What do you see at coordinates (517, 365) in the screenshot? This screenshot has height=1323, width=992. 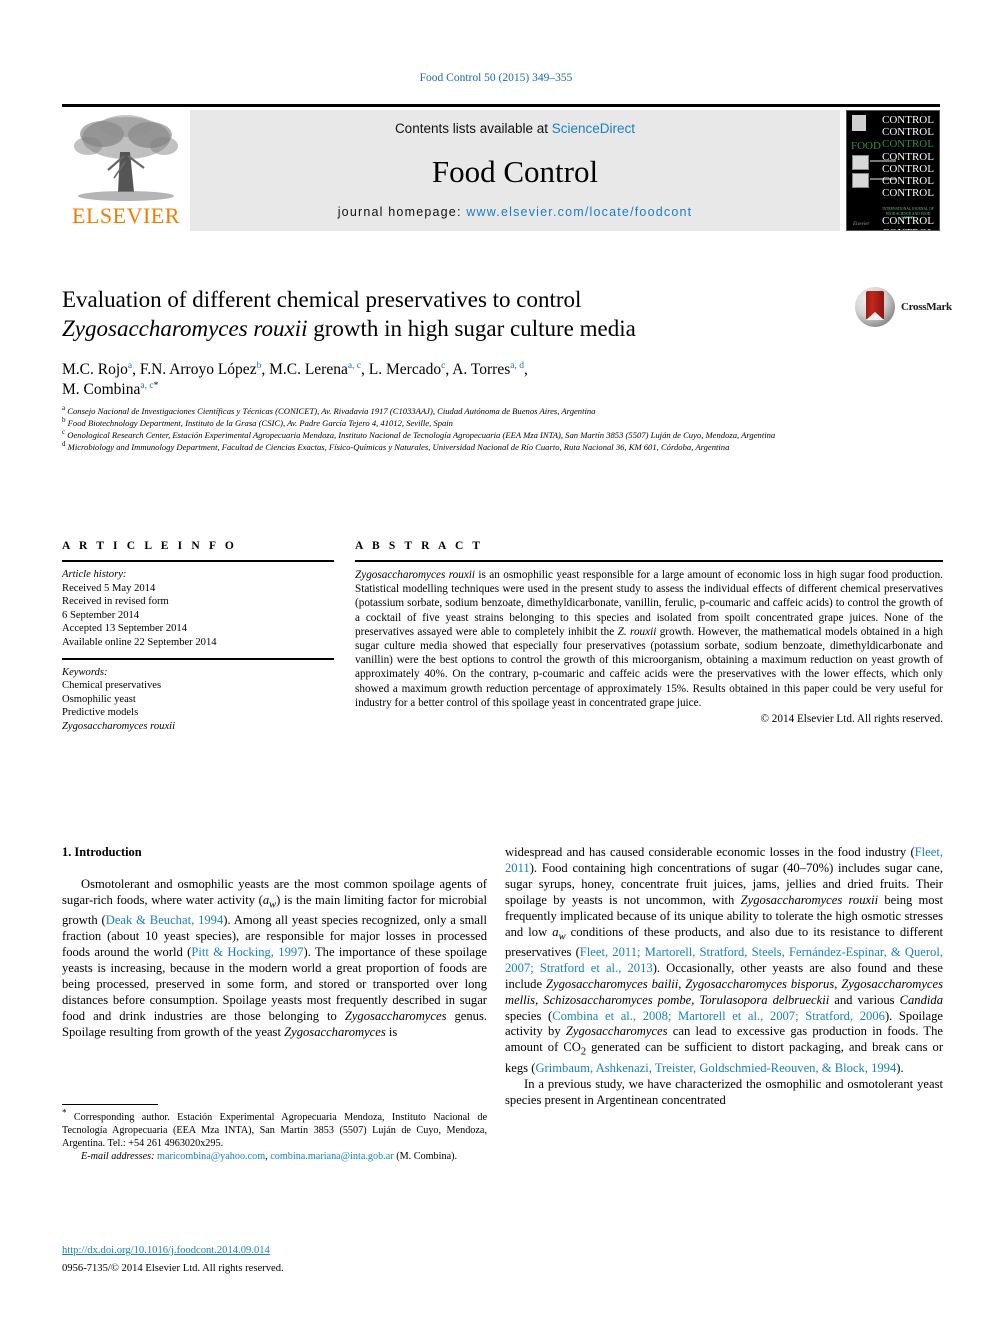 I see `author-affil-ref: a, d` at bounding box center [517, 365].